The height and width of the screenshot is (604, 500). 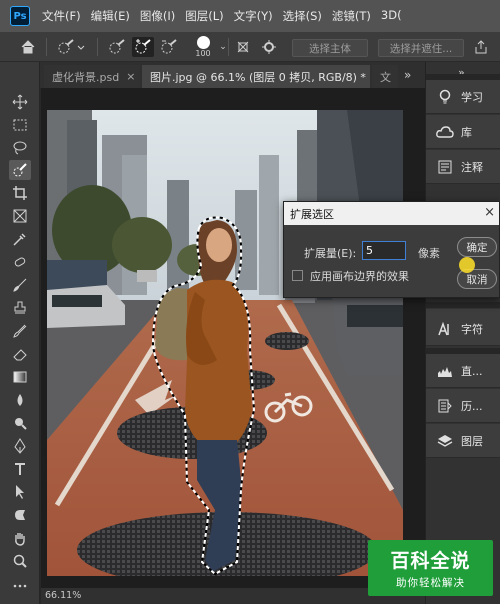 I want to click on blur-tool-icon, so click(x=20, y=400).